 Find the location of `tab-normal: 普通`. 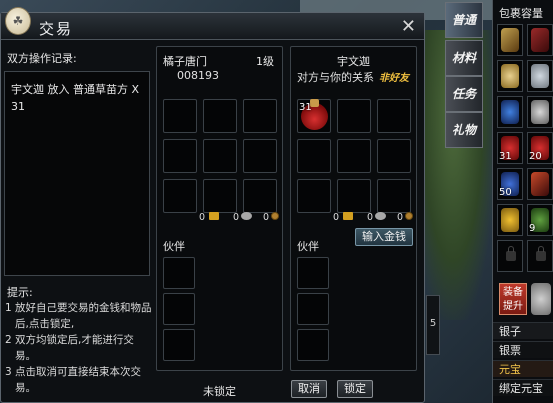

tab-normal: 普通 is located at coordinates (464, 20).